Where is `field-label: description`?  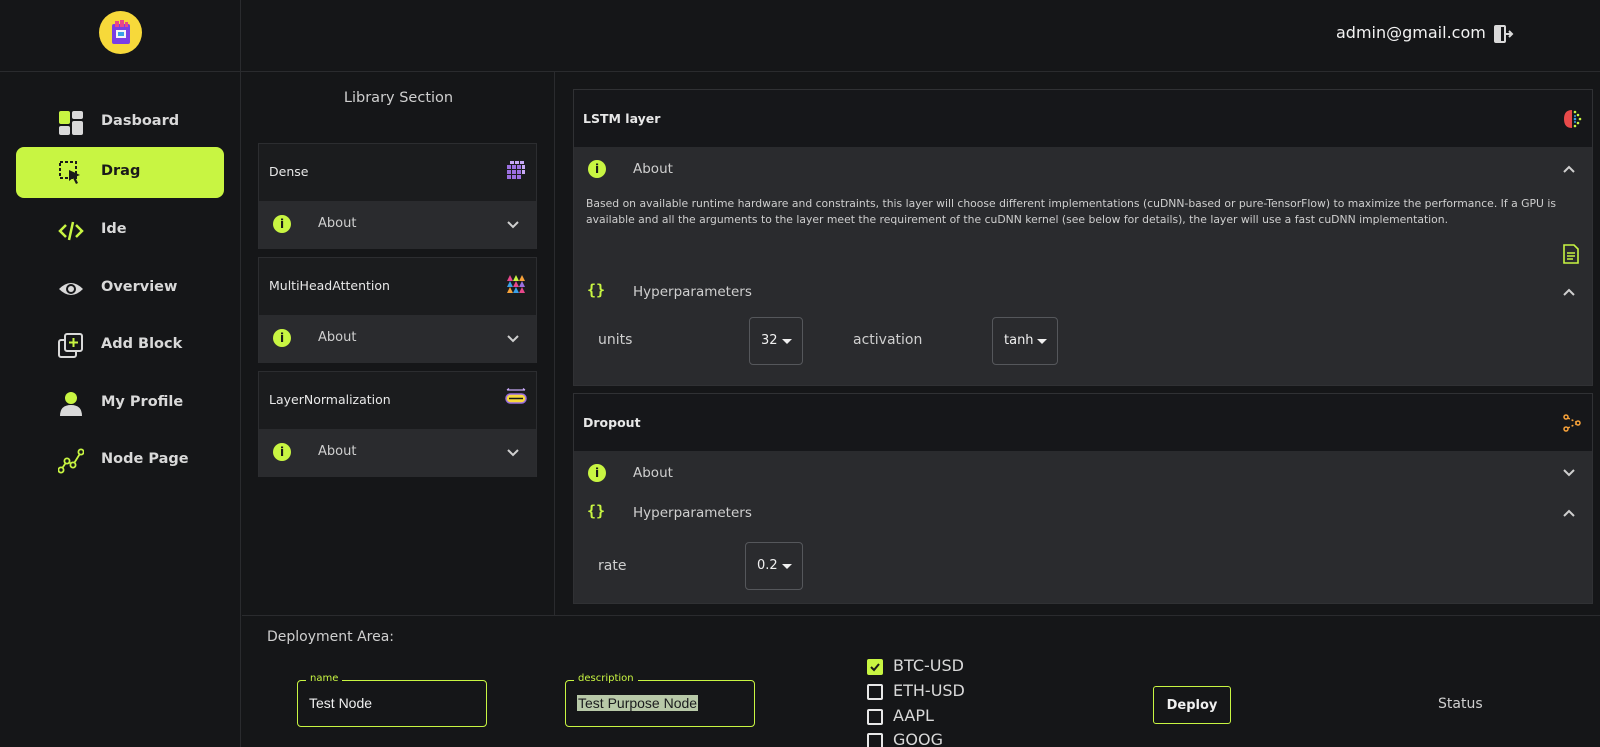 field-label: description is located at coordinates (606, 678).